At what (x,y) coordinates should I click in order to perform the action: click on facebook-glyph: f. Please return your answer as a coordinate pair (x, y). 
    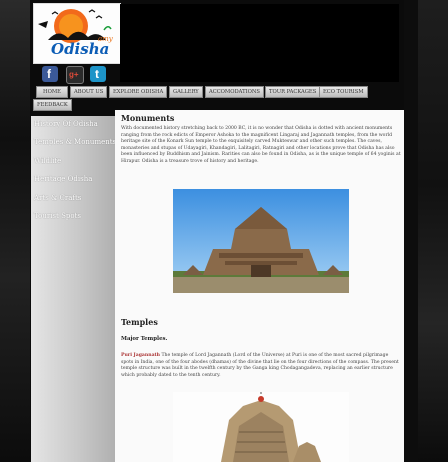
    Looking at the image, I should click on (49, 74).